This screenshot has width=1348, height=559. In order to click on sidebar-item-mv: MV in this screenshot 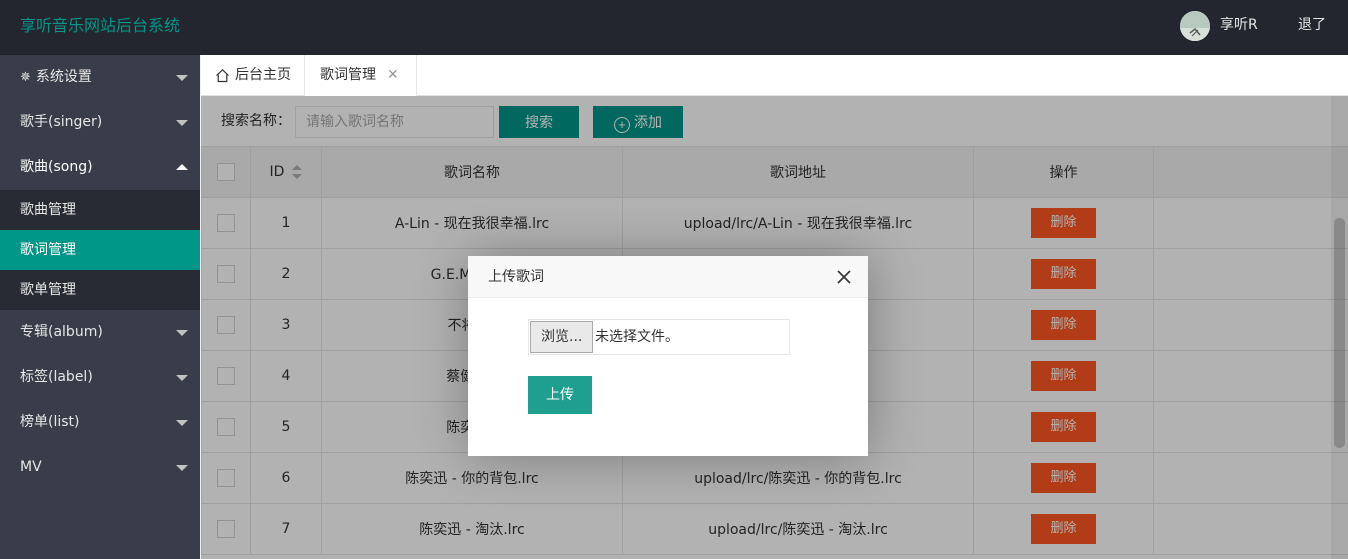, I will do `click(100, 467)`.